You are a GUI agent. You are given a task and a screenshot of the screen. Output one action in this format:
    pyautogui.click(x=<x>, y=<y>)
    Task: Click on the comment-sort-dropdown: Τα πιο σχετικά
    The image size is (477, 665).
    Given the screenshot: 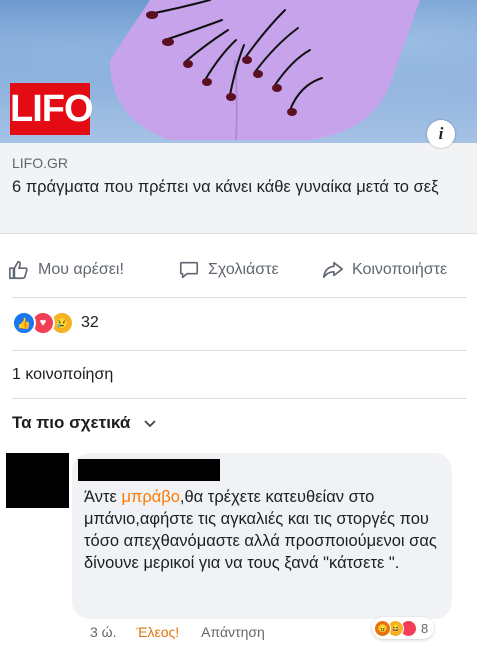 What is the action you would take?
    pyautogui.click(x=84, y=423)
    